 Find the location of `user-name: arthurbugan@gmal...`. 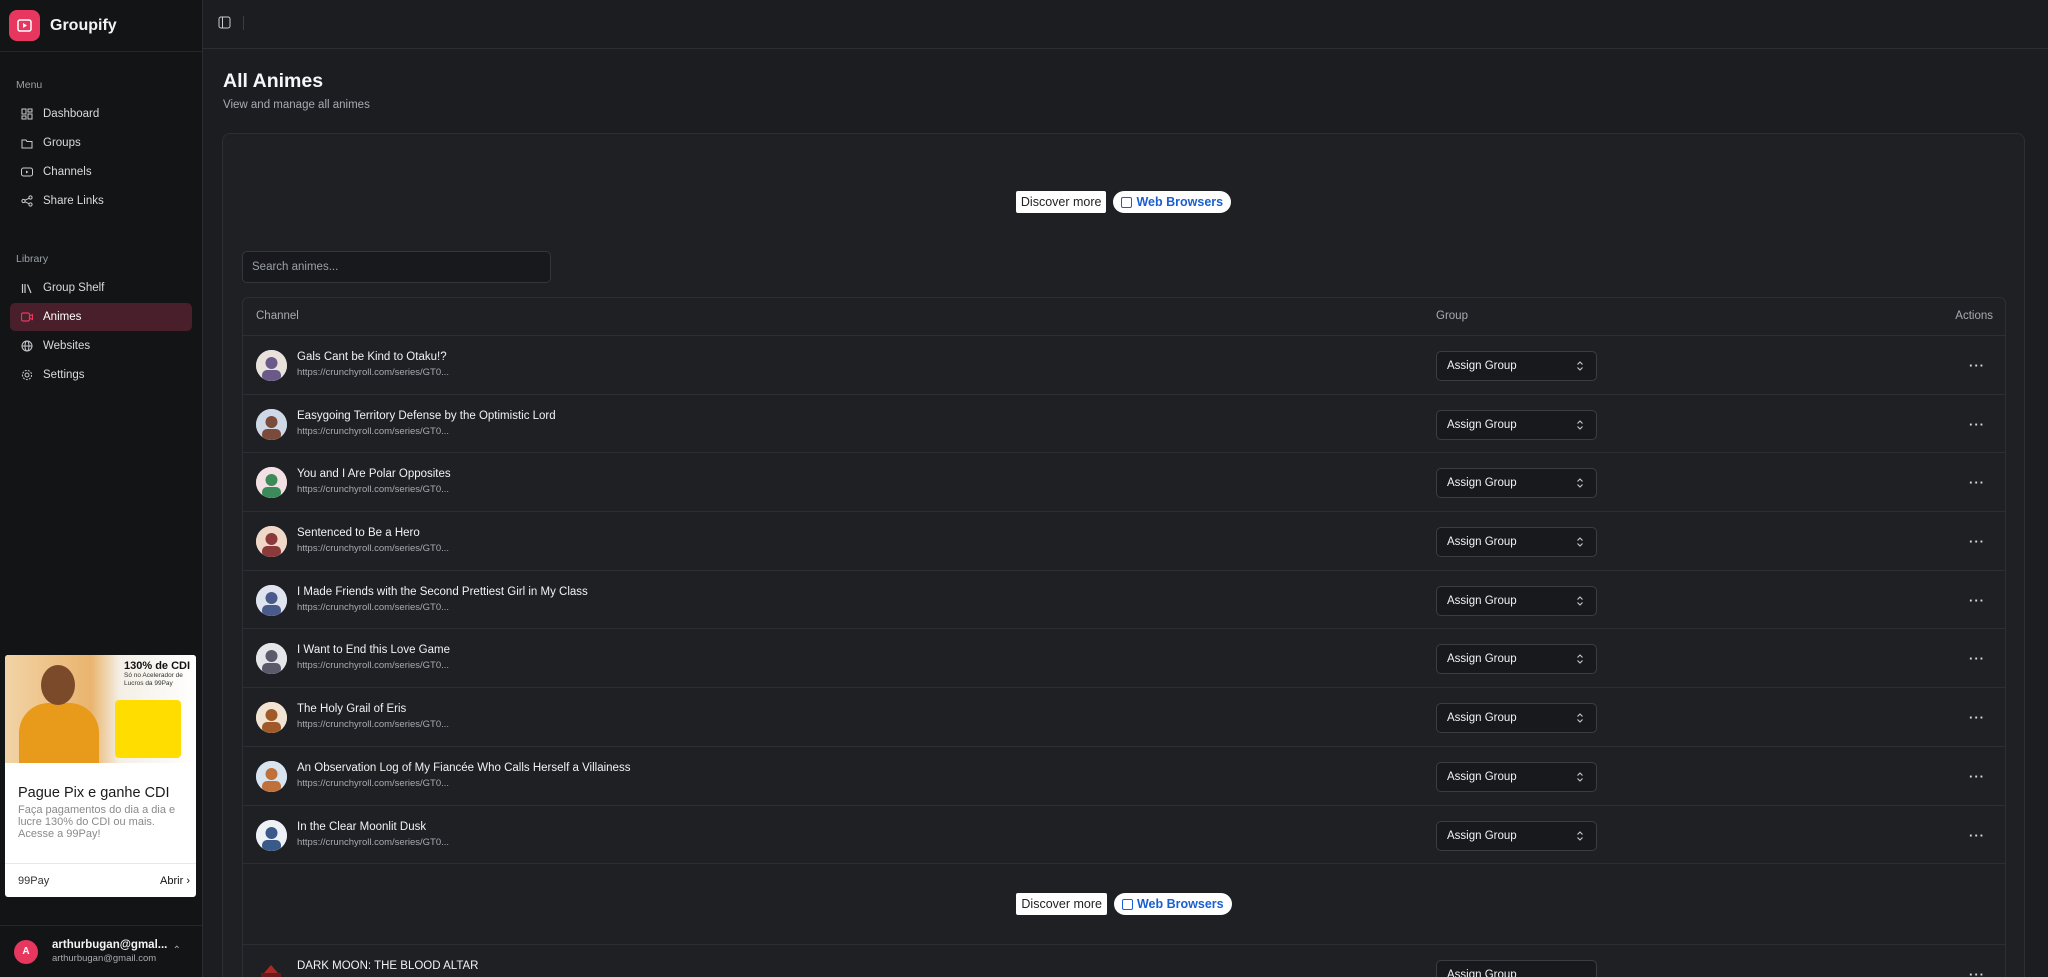

user-name: arthurbugan@gmal... is located at coordinates (110, 945).